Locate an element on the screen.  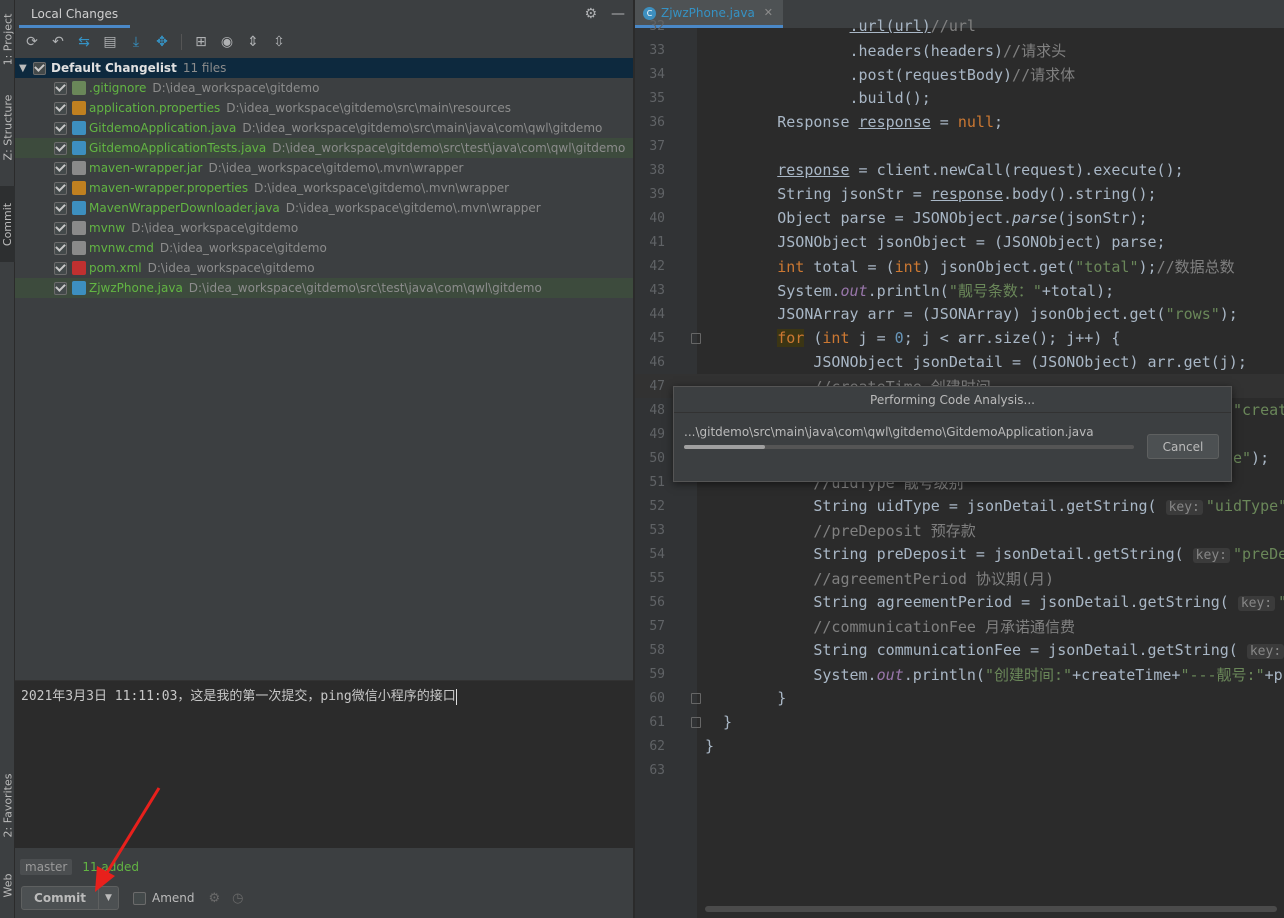
code-line: 62} is located at coordinates (959, 746).